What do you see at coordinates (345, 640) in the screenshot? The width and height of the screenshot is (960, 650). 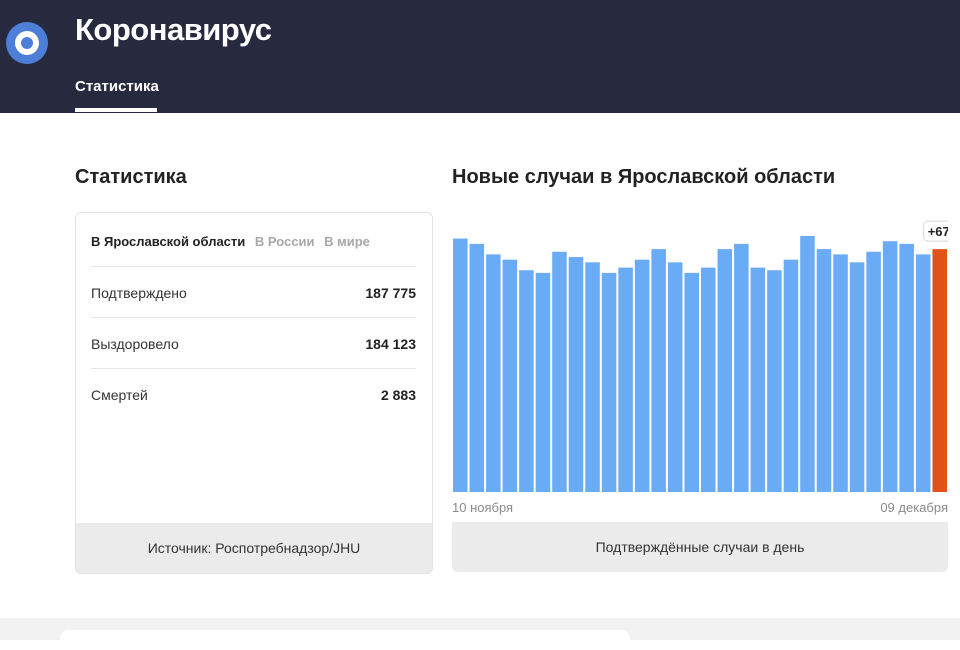 I see `bottom-card` at bounding box center [345, 640].